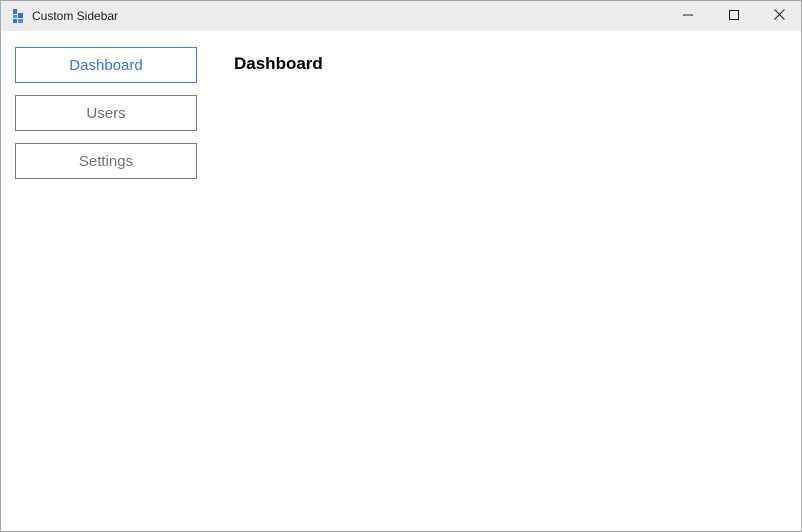 The height and width of the screenshot is (532, 802). Describe the element at coordinates (75, 16) in the screenshot. I see `window-title: Custom Sidebar` at that location.